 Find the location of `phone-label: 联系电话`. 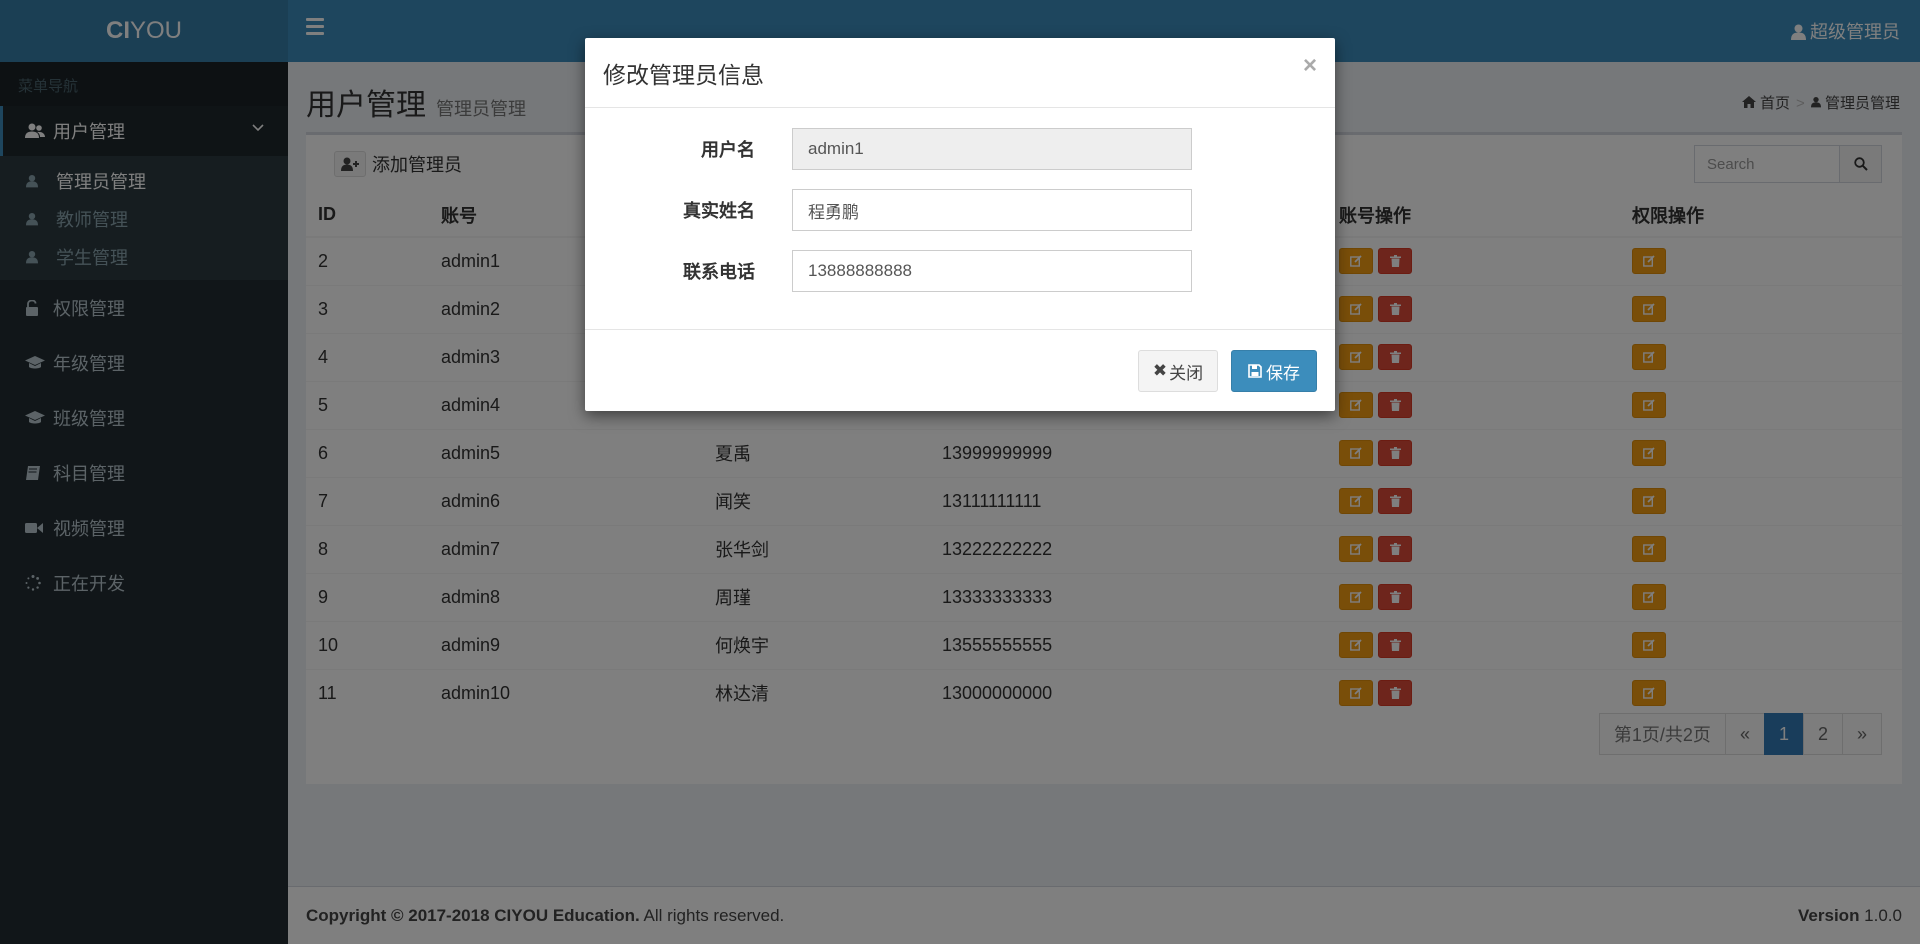

phone-label: 联系电话 is located at coordinates (719, 272).